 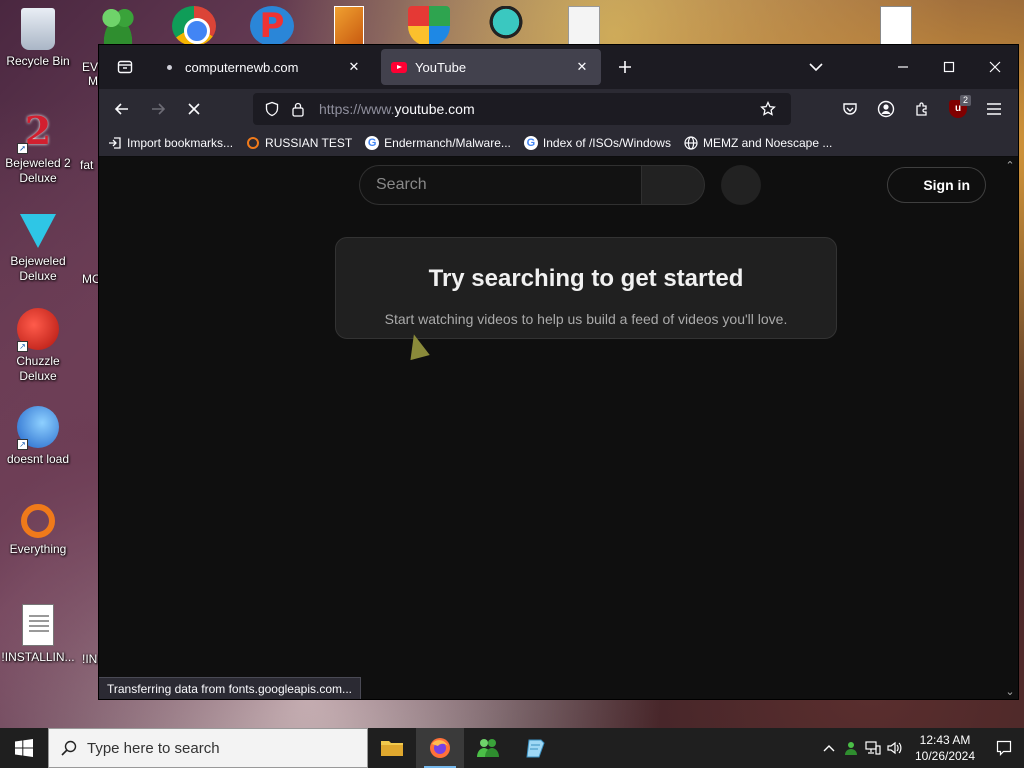 I want to click on show-hidden-icons-button, so click(x=829, y=748).